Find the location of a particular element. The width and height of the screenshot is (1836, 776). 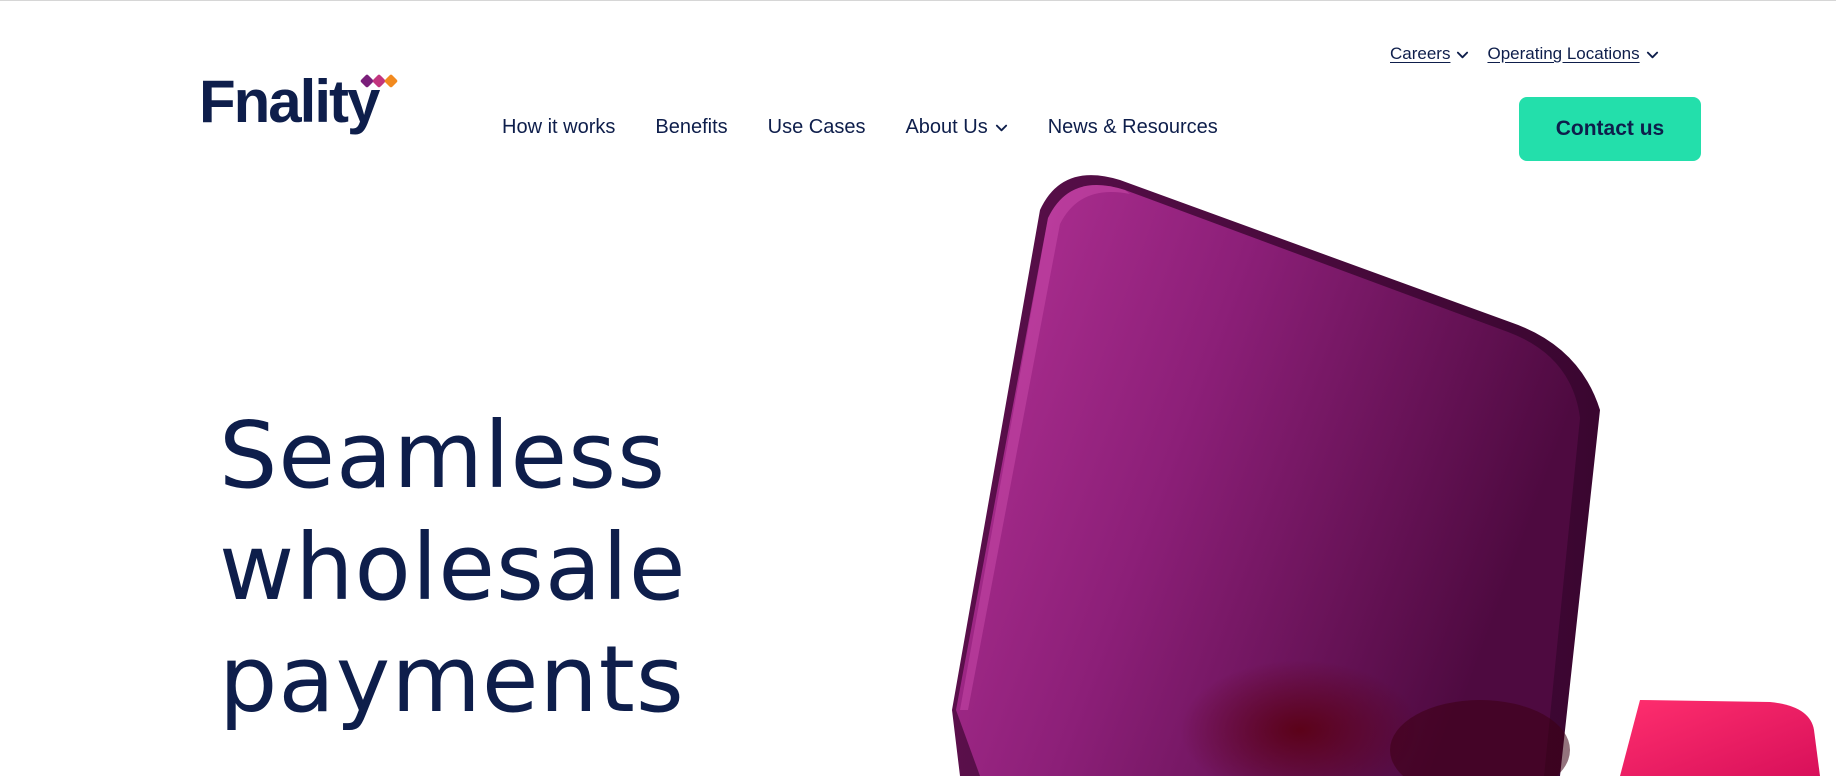

hero-title-line-3: payments is located at coordinates (452, 679).